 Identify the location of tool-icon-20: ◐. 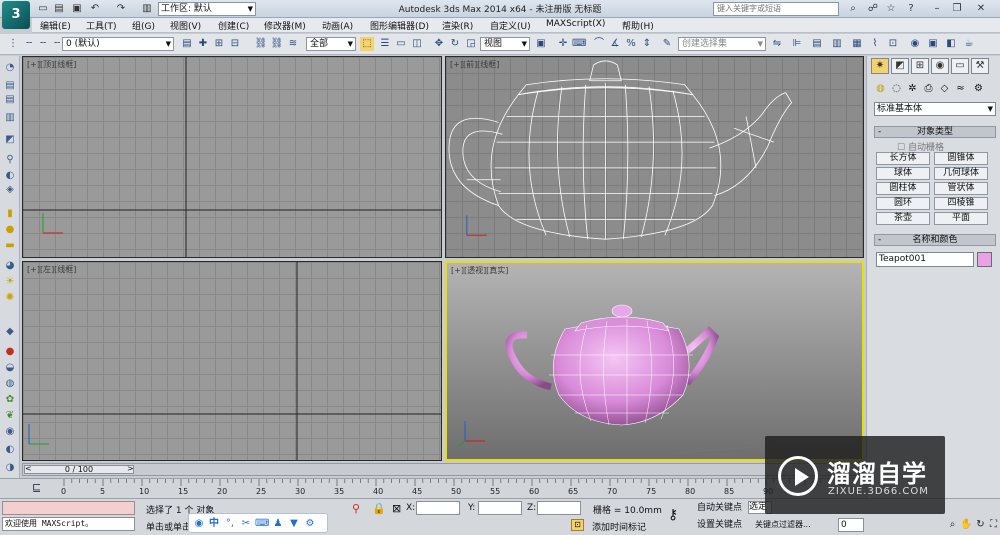
(10, 450).